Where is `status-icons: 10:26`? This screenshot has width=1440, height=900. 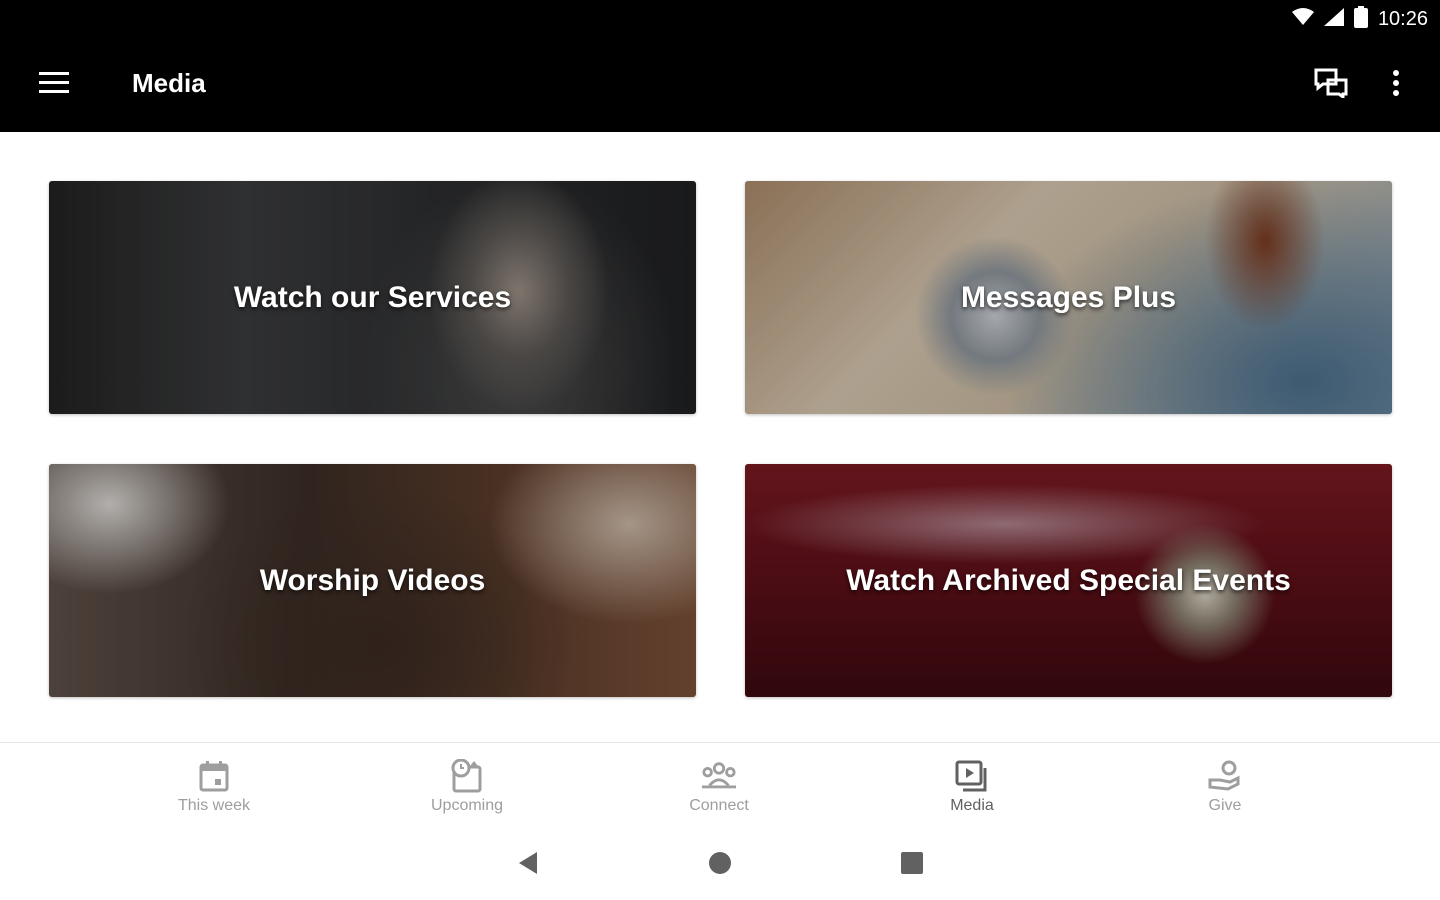 status-icons: 10:26 is located at coordinates (1359, 19).